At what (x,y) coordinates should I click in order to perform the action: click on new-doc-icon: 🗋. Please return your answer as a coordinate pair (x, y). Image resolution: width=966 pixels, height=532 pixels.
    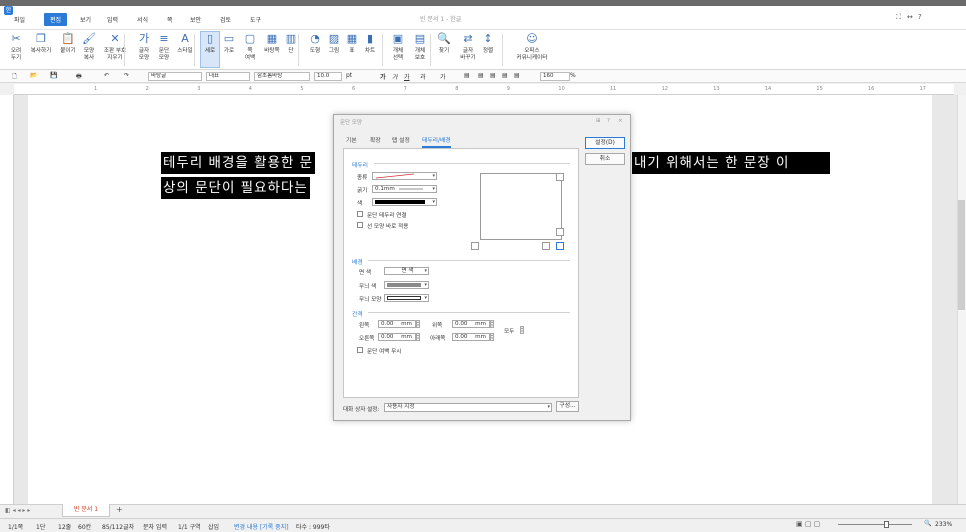
    Looking at the image, I should click on (14, 77).